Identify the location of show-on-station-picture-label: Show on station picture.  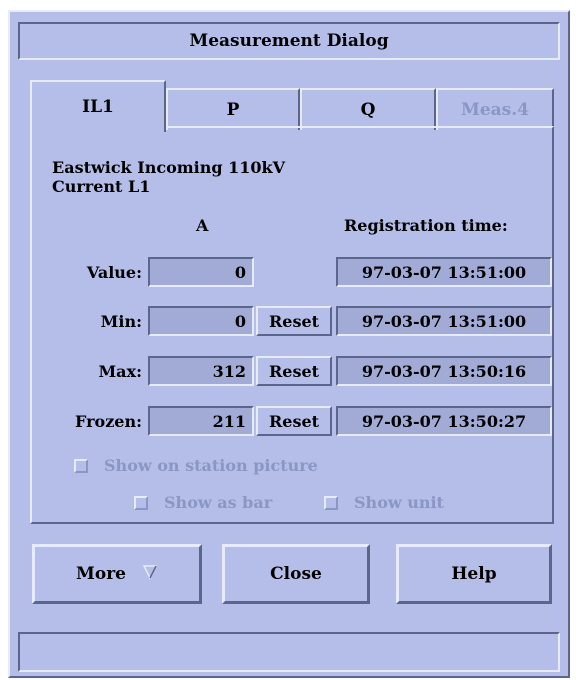
(211, 465).